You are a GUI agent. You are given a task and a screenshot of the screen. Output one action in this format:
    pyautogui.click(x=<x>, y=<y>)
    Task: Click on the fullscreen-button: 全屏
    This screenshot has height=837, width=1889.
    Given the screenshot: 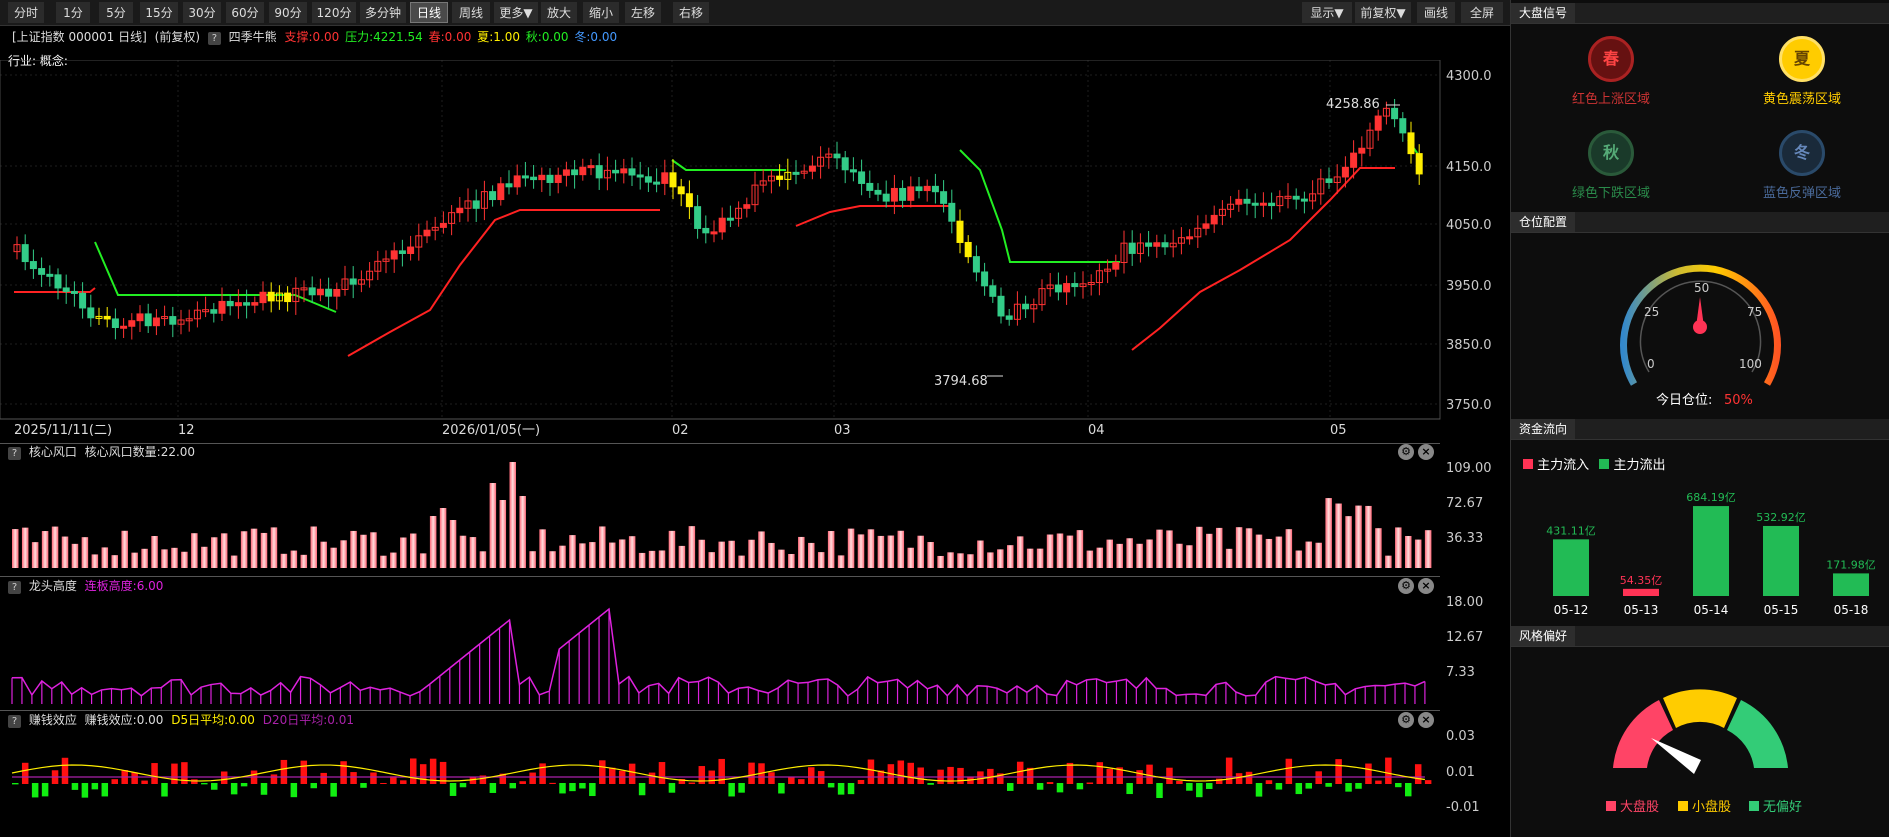 What is the action you would take?
    pyautogui.click(x=1482, y=12)
    